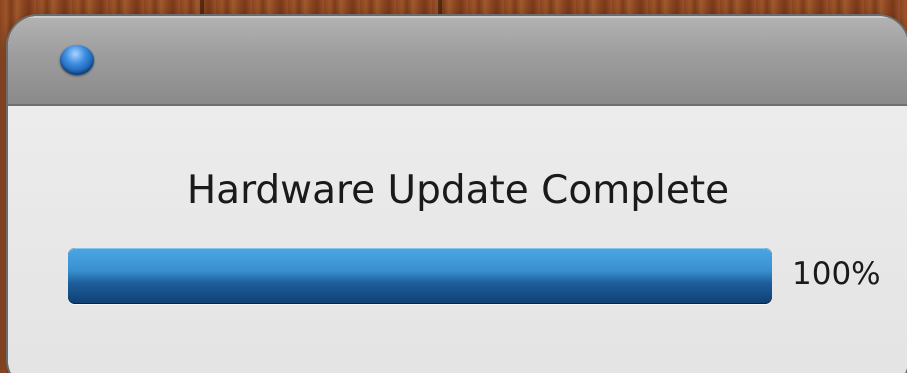 Image resolution: width=907 pixels, height=373 pixels. I want to click on dialog-title: Hardware Update Complete, so click(458, 190).